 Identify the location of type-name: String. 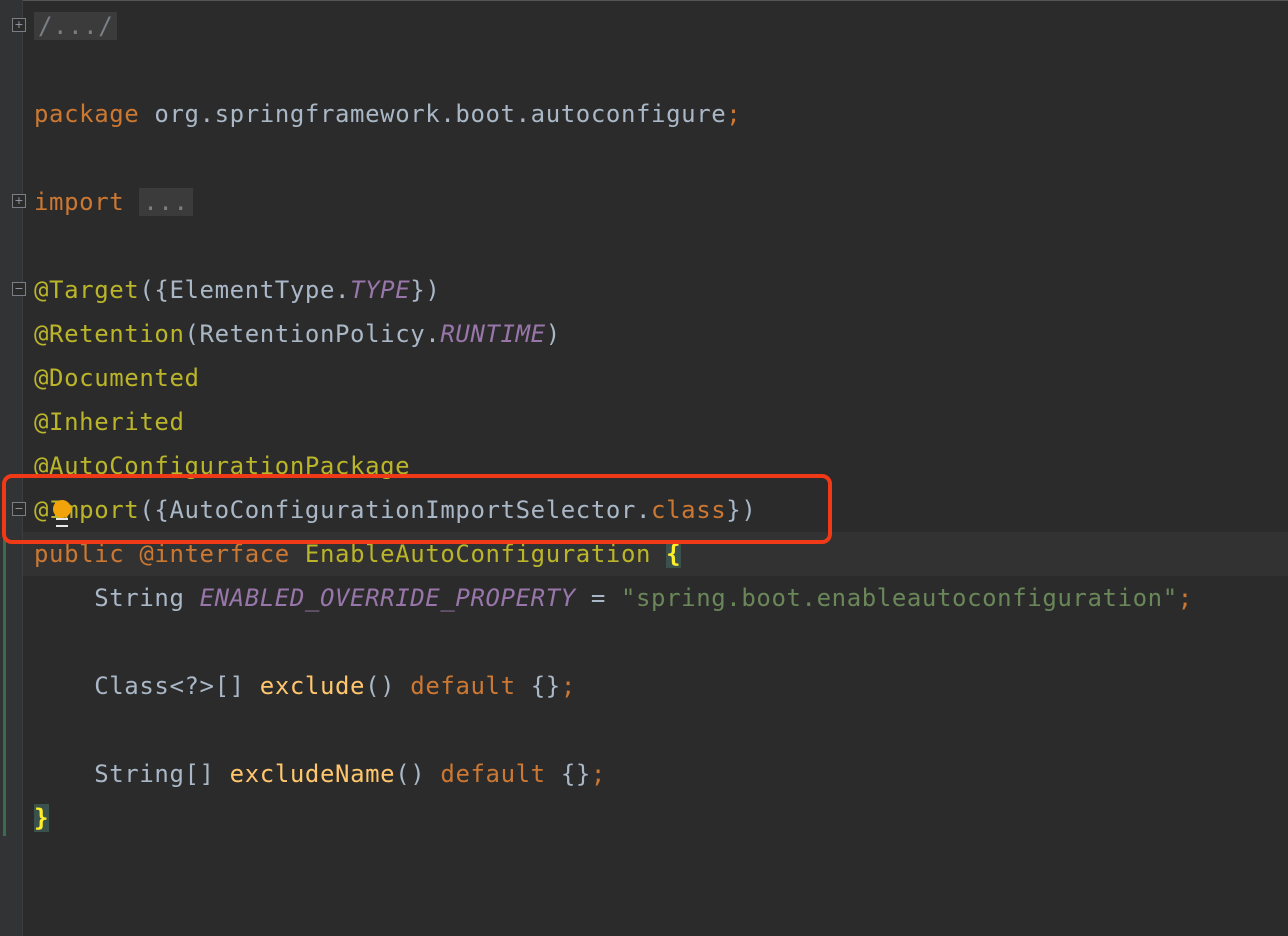
(139, 598).